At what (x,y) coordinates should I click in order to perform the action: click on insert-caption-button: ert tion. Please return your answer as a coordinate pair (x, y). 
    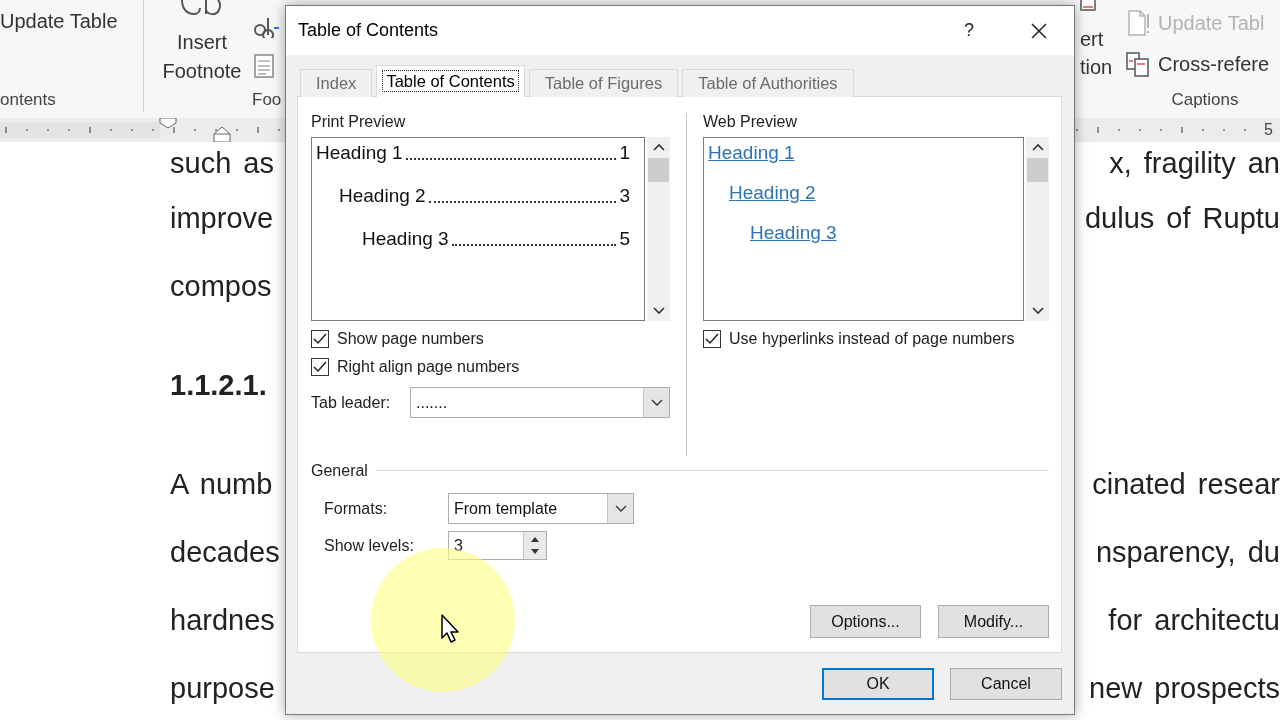
    Looking at the image, I should click on (1103, 40).